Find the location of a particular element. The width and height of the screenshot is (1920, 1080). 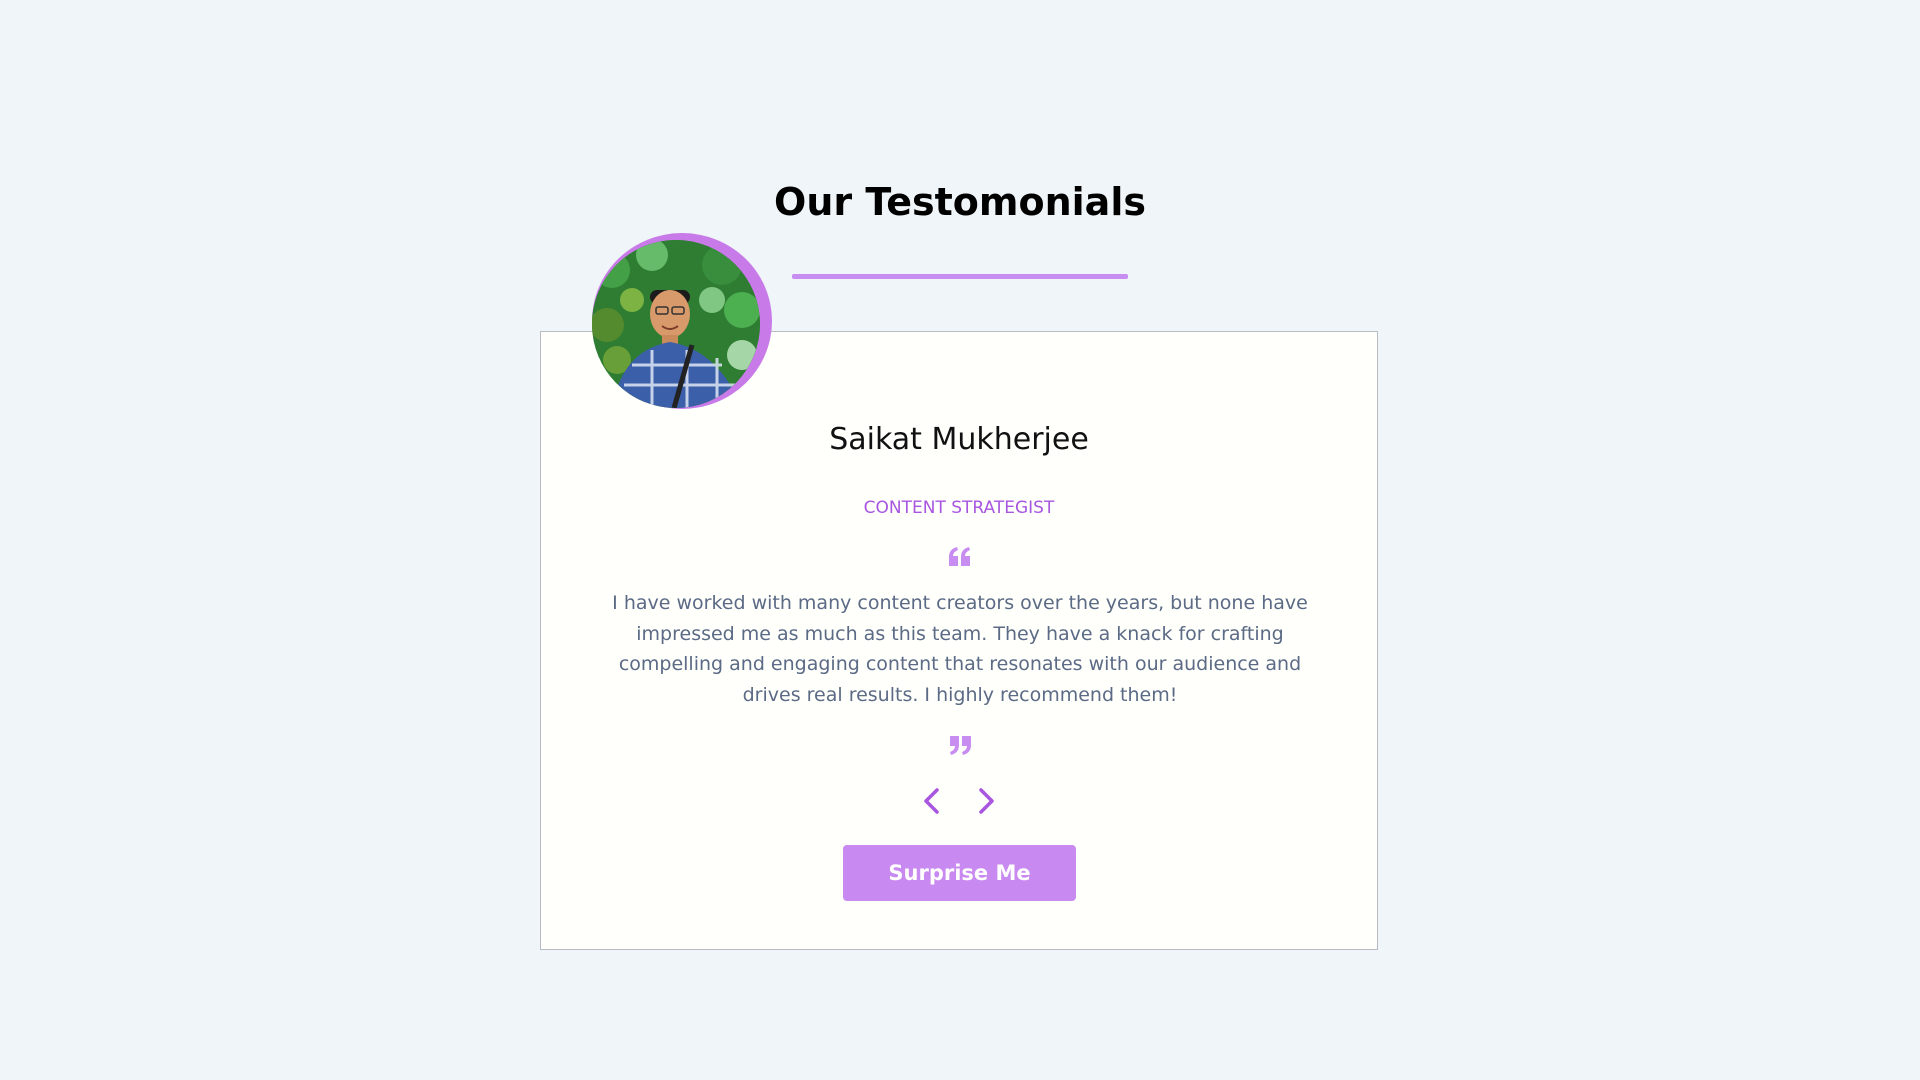

title-underline is located at coordinates (960, 276).